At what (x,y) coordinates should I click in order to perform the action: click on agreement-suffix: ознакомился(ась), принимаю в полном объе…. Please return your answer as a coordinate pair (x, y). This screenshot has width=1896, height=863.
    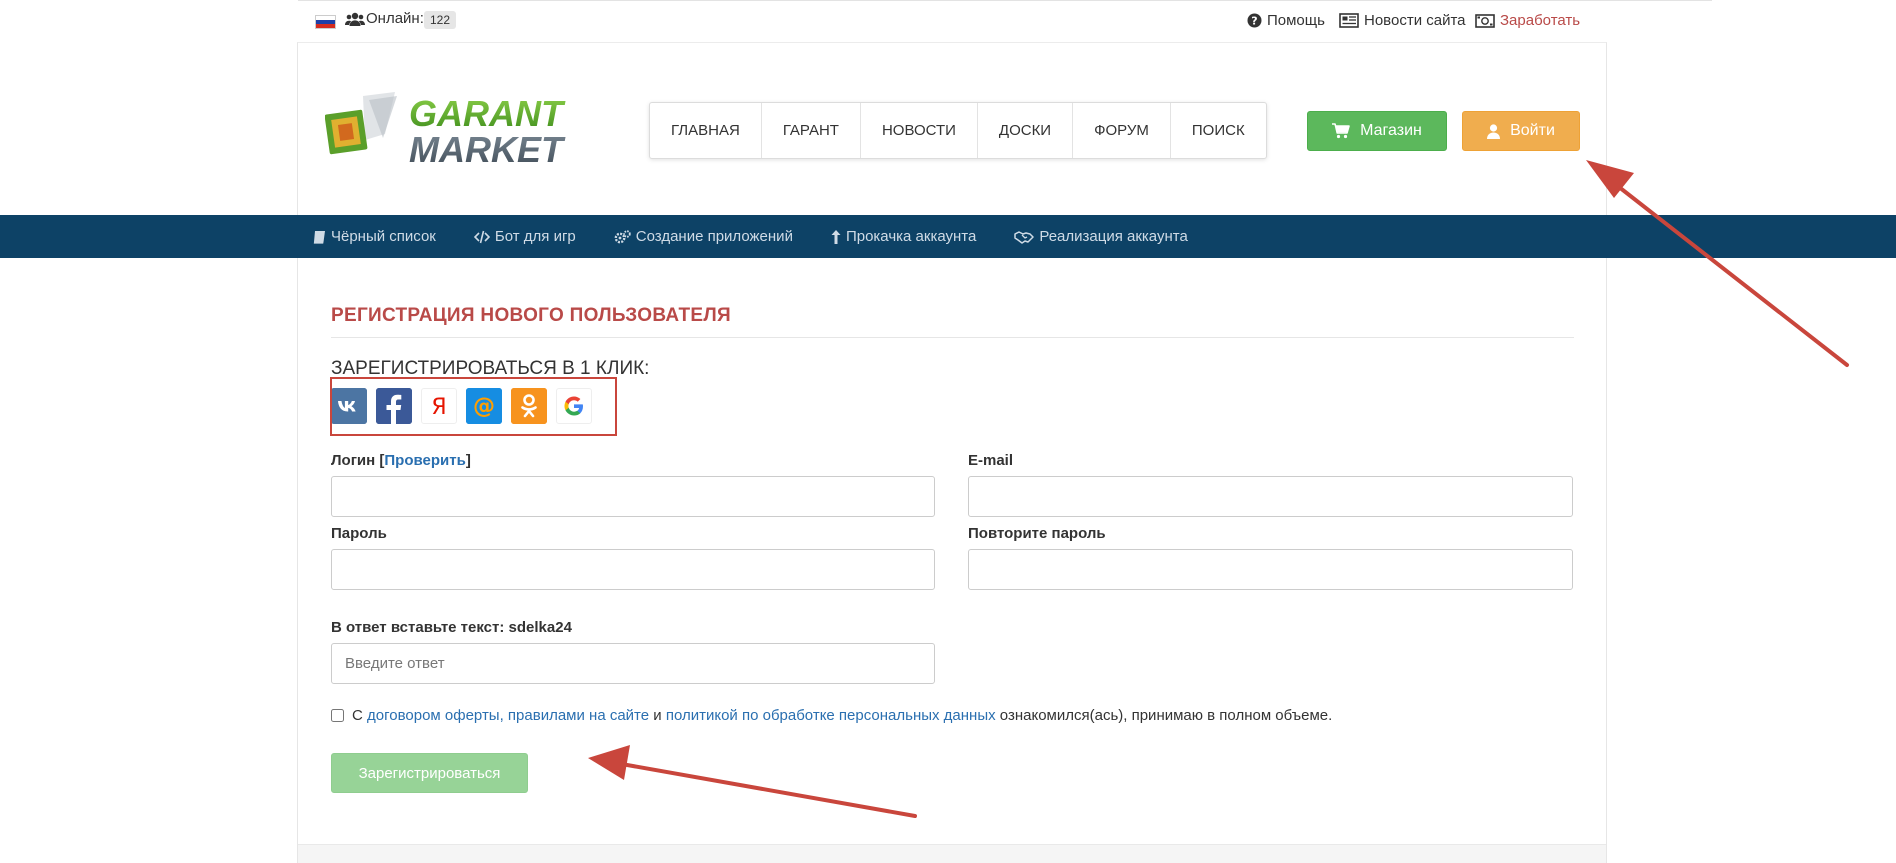
    Looking at the image, I should click on (1166, 715).